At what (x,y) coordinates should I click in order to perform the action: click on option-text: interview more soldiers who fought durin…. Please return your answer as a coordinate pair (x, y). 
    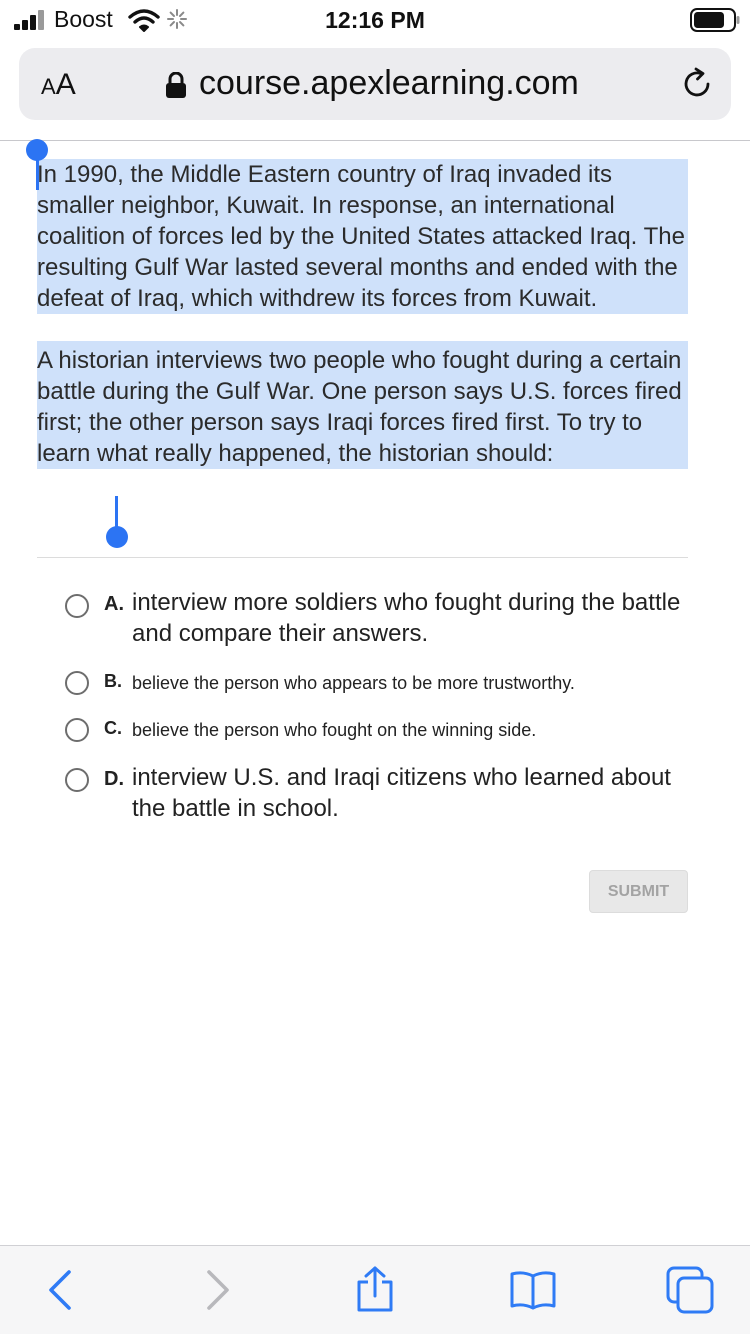
    Looking at the image, I should click on (412, 618).